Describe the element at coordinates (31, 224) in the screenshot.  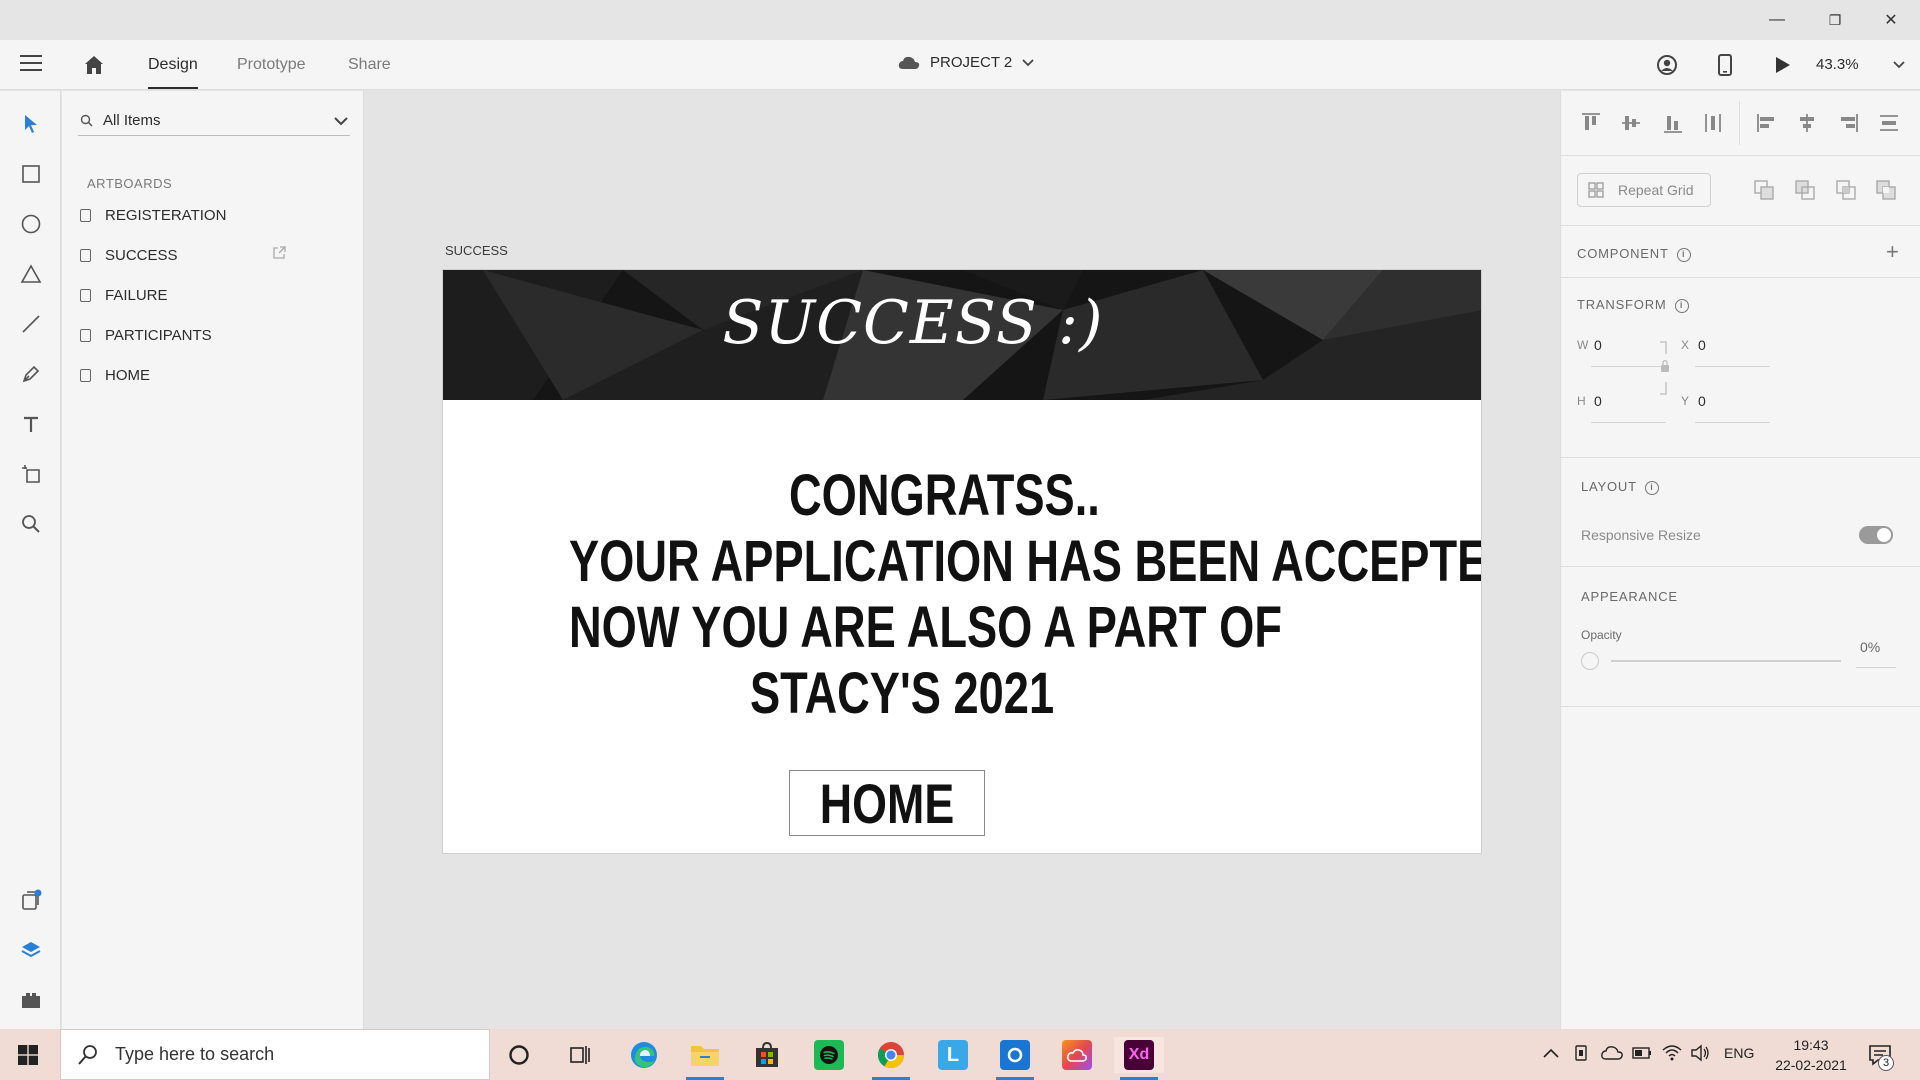
I see `ellipse-tool-icon` at that location.